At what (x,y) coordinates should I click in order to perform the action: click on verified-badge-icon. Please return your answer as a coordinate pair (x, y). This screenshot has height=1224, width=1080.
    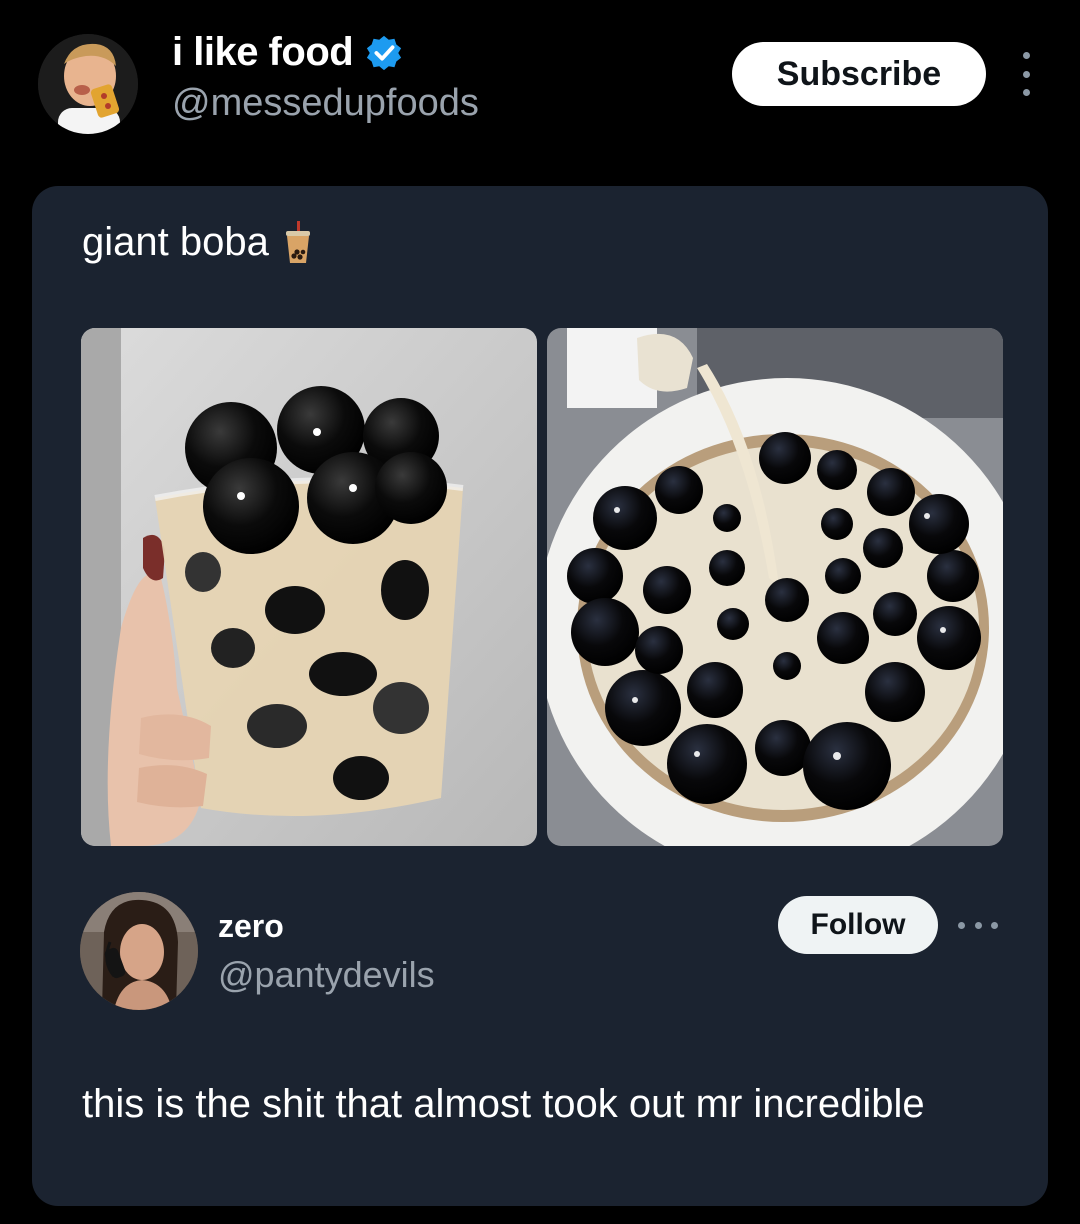
    Looking at the image, I should click on (384, 52).